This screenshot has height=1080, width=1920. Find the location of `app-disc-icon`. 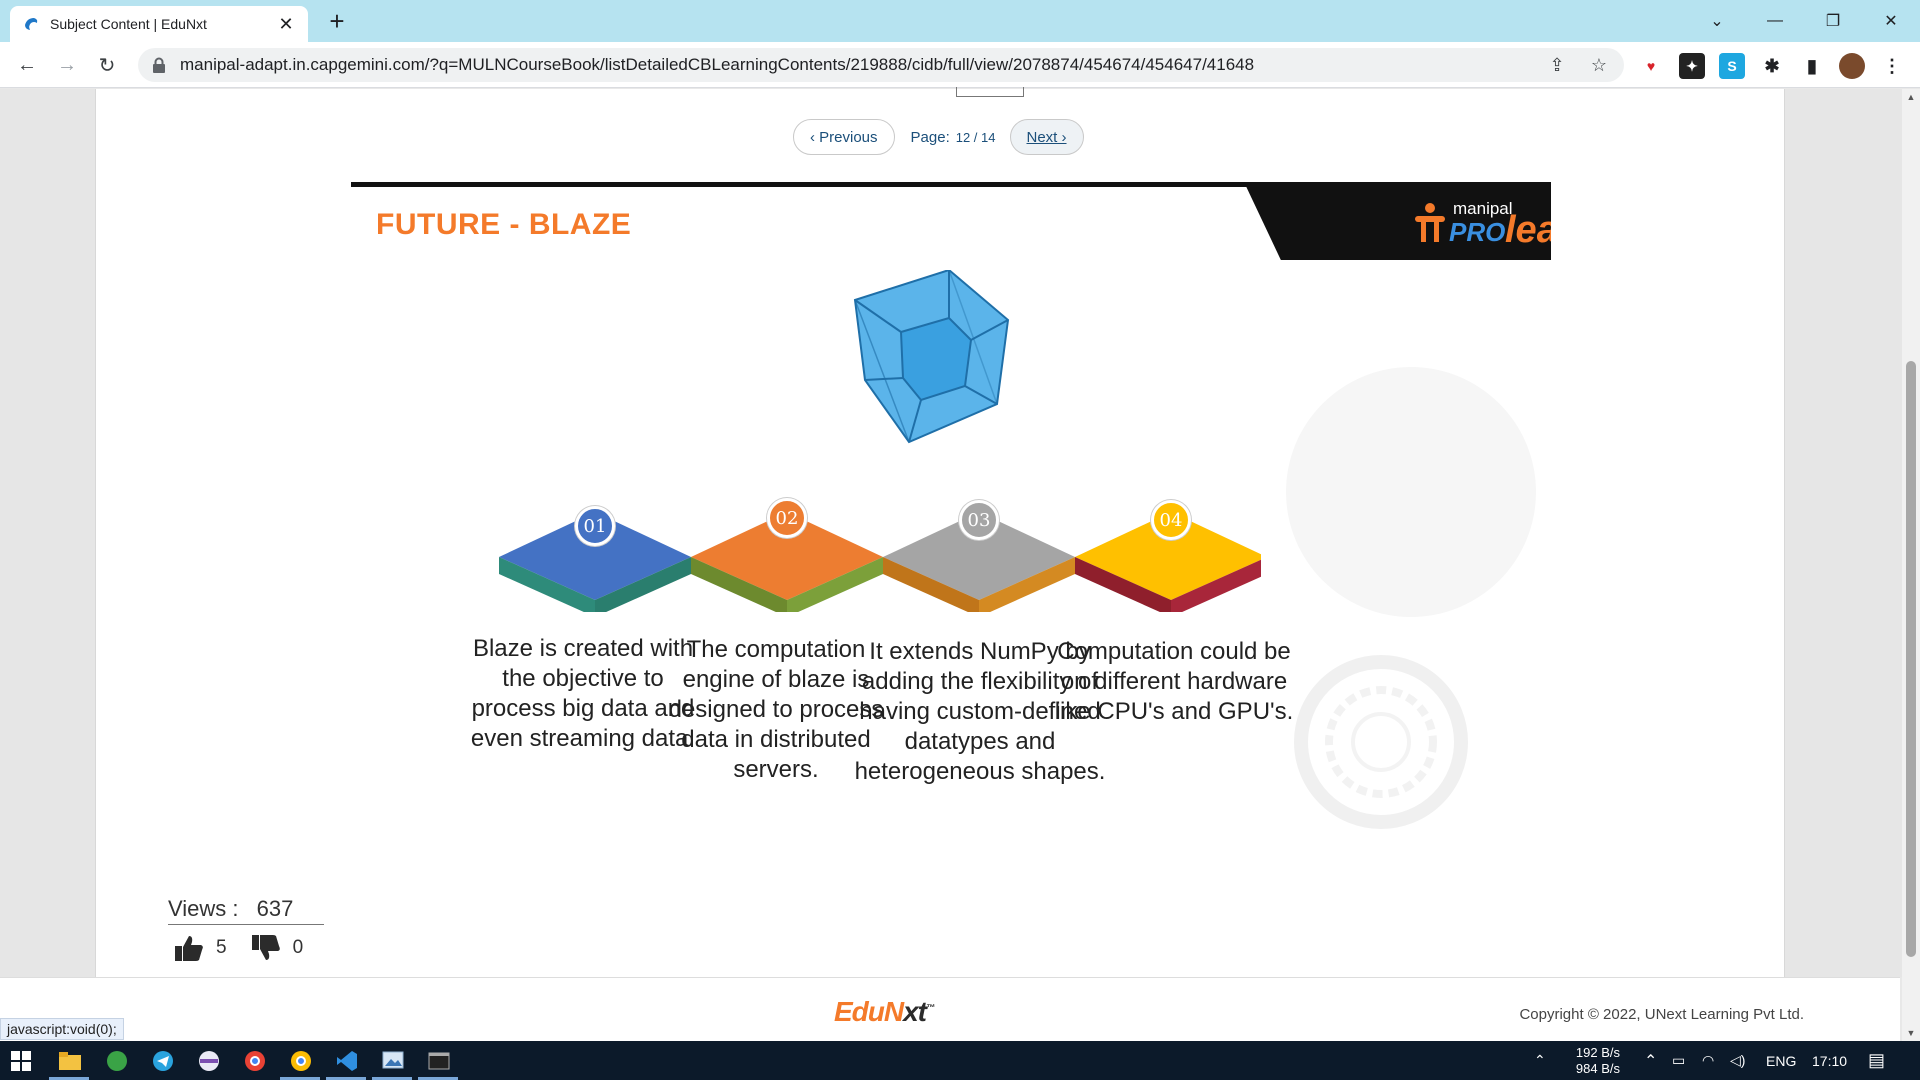

app-disc-icon is located at coordinates (209, 1061).